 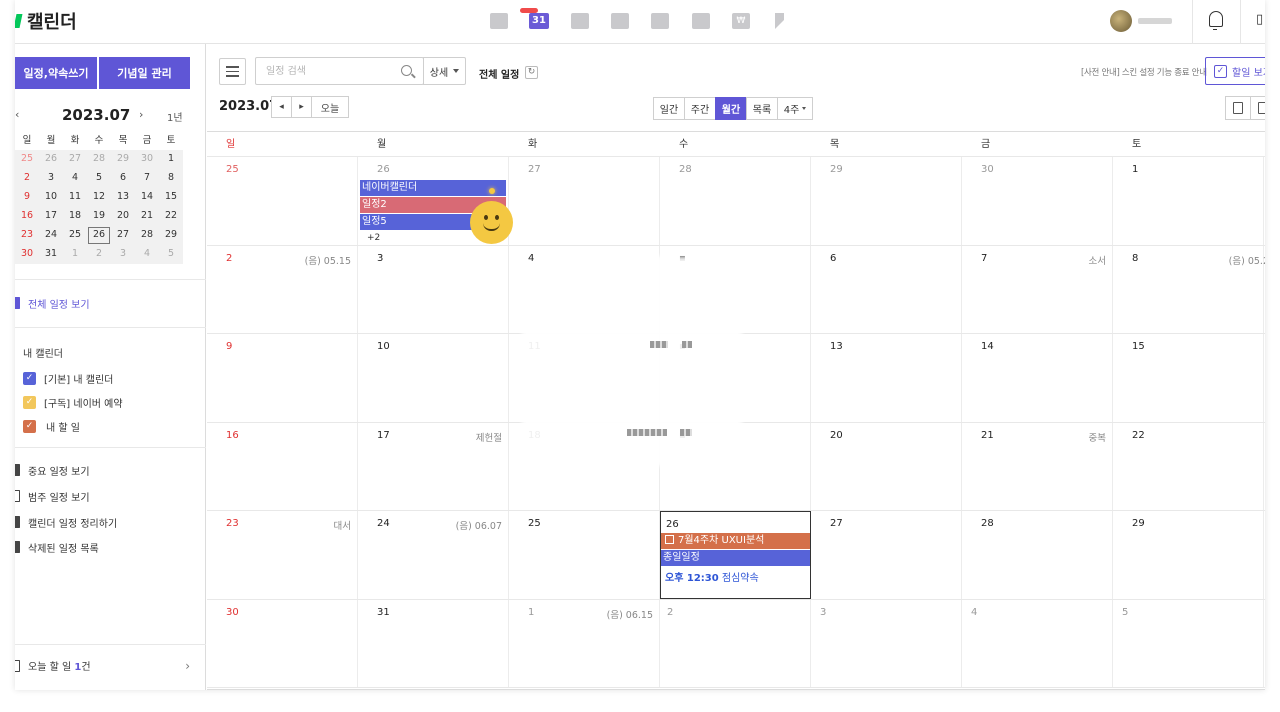 I want to click on day-cell: 22, so click(x=1188, y=466).